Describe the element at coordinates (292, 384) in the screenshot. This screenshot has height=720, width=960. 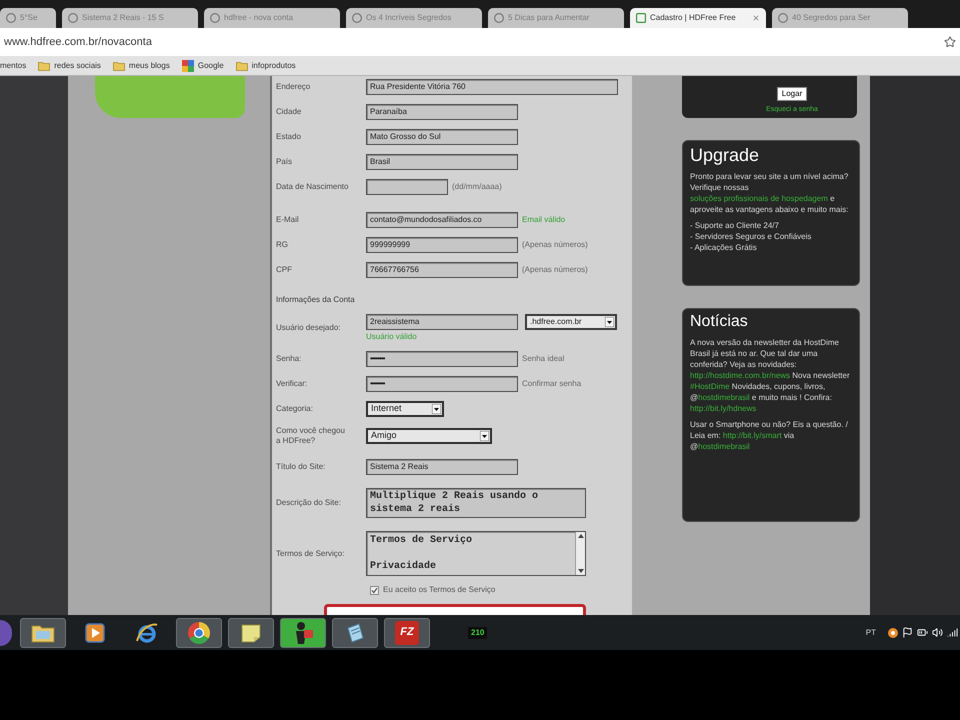
I see `field-label: Verificar:` at that location.